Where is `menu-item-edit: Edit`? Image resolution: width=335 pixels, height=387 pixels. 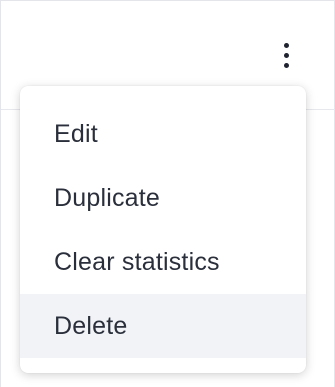
menu-item-edit: Edit is located at coordinates (163, 134).